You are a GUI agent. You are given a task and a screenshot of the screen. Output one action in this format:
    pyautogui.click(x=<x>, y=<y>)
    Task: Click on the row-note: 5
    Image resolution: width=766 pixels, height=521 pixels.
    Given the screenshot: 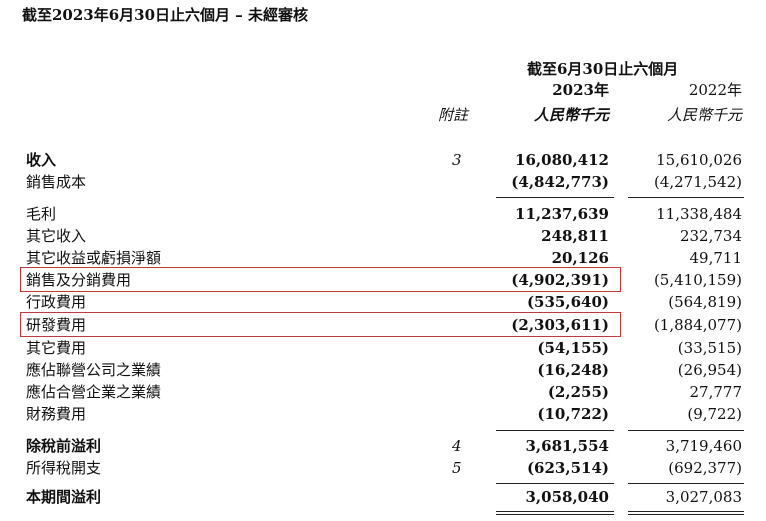 What is the action you would take?
    pyautogui.click(x=457, y=468)
    